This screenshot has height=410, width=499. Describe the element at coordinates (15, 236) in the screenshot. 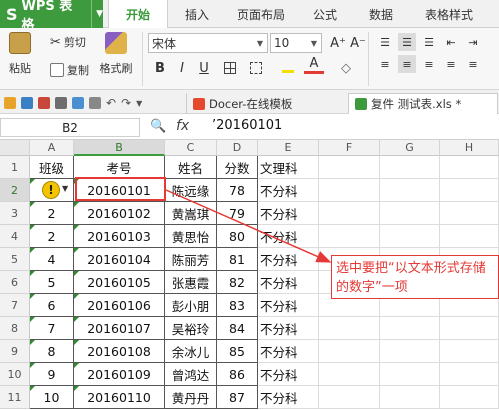

I see `row-header: 4` at that location.